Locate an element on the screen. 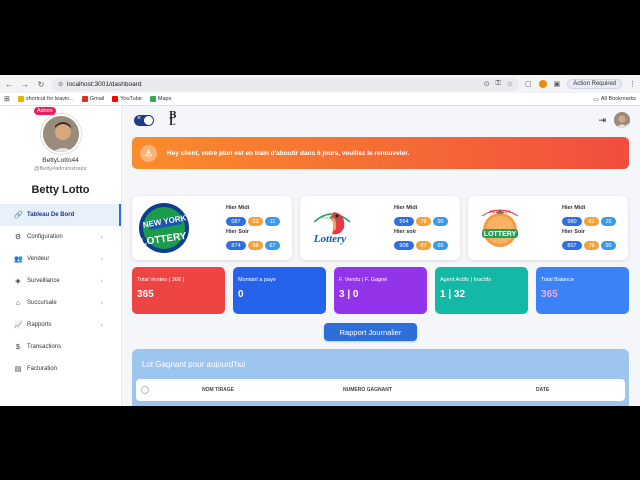 This screenshot has width=640, height=480. column-header: NUMERO GAGNANT is located at coordinates (367, 390).